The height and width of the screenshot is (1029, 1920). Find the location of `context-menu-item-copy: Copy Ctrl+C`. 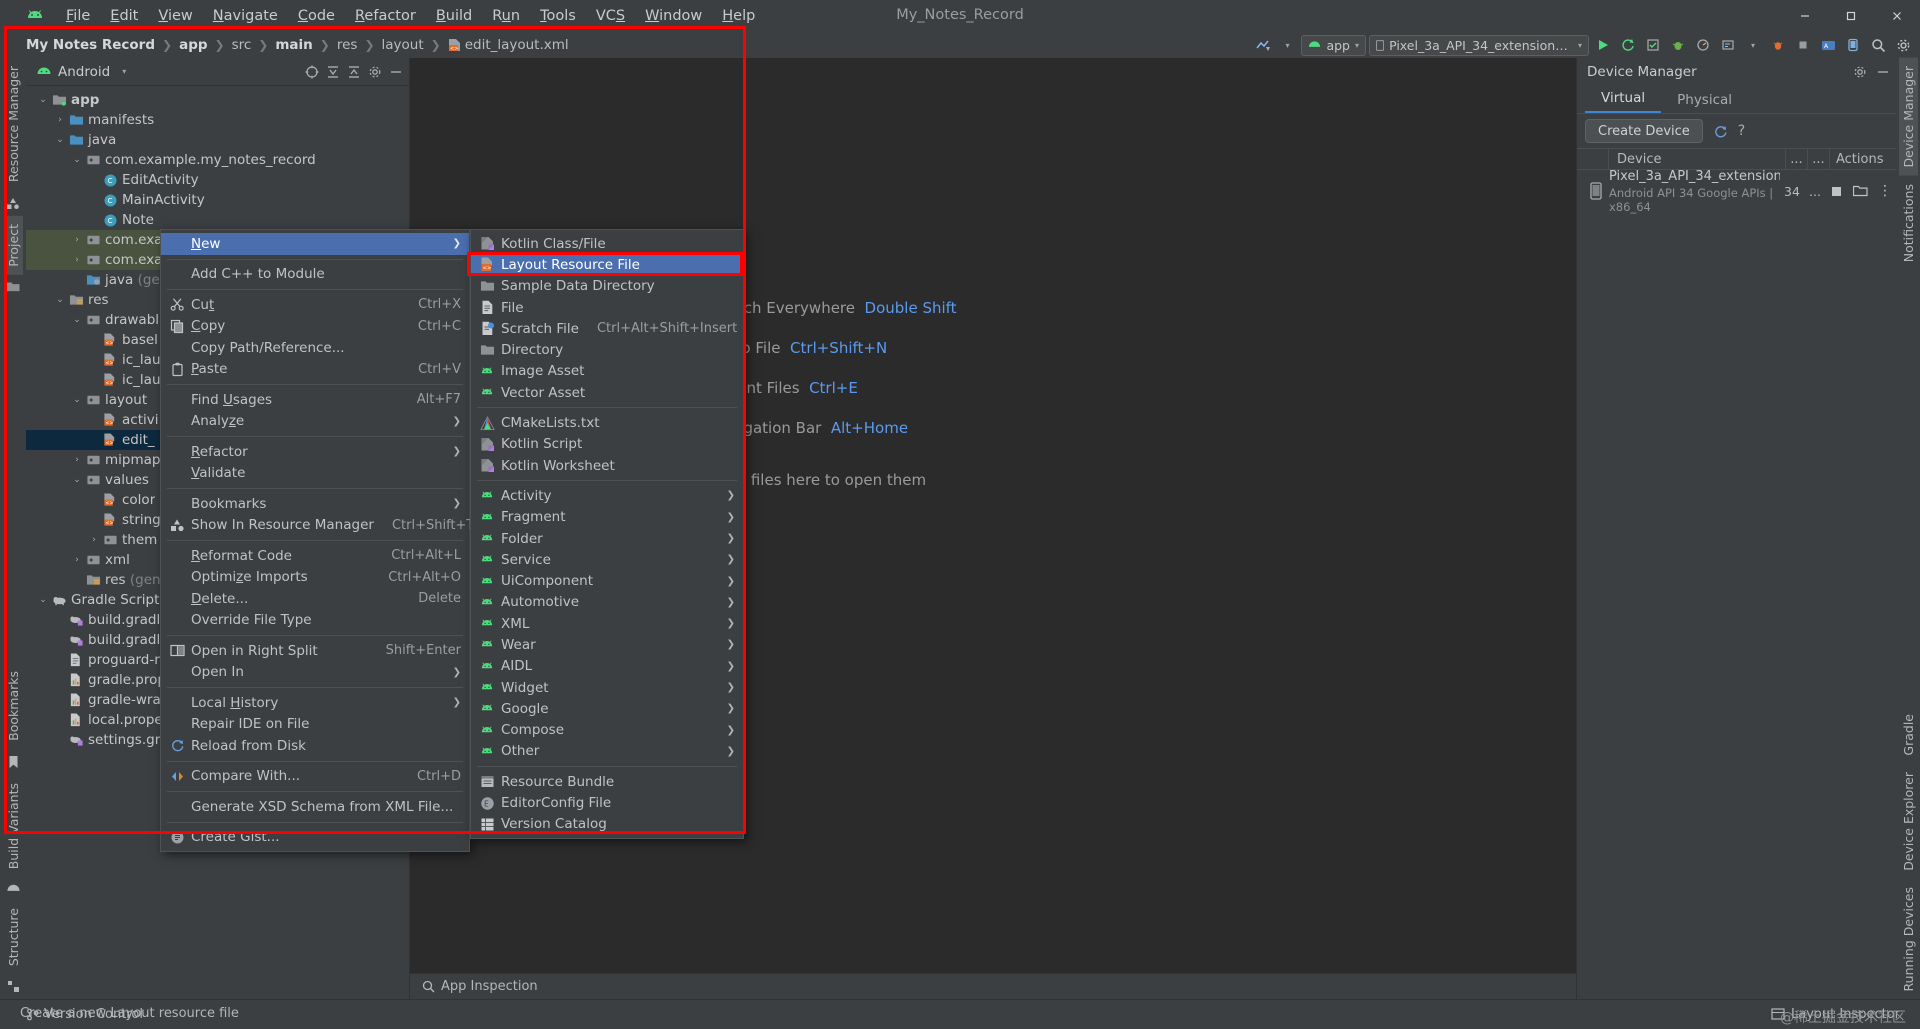

context-menu-item-copy: Copy Ctrl+C is located at coordinates (315, 327).